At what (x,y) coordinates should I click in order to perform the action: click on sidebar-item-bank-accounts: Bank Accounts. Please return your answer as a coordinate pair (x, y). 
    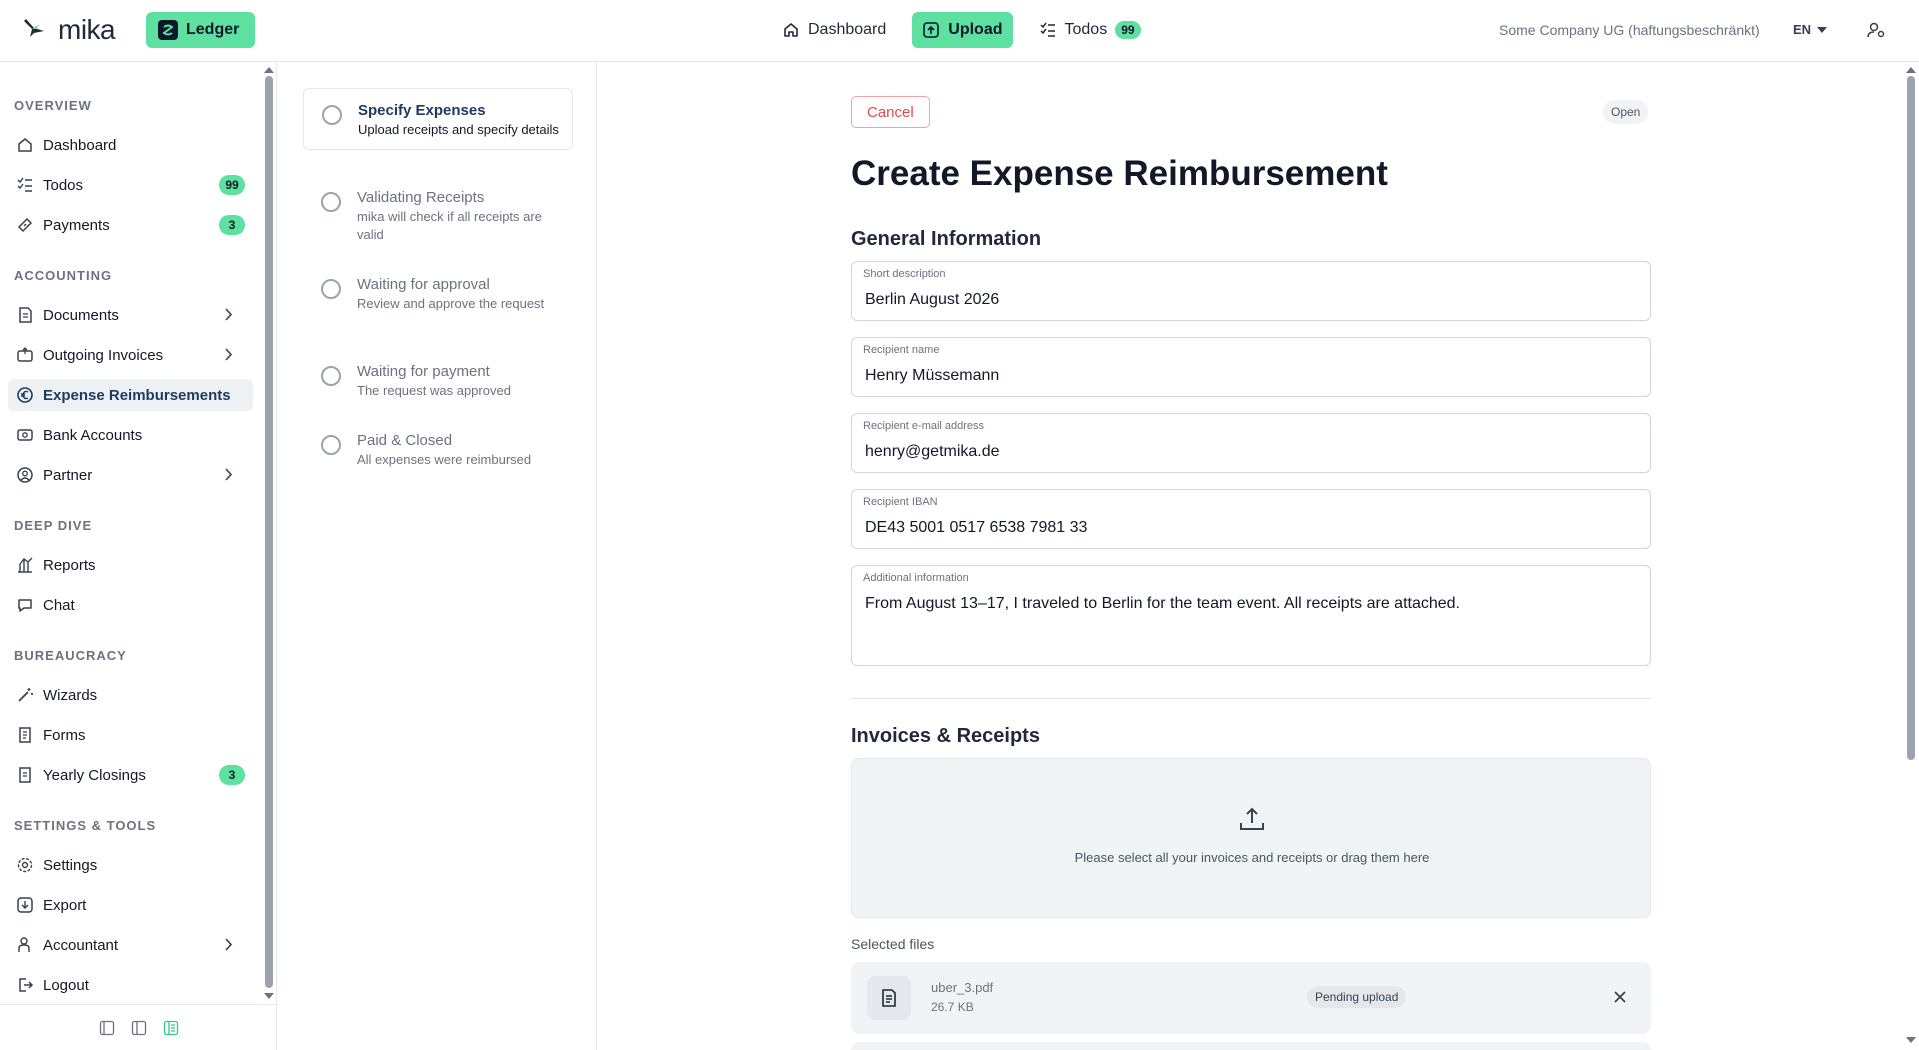
    Looking at the image, I should click on (130, 435).